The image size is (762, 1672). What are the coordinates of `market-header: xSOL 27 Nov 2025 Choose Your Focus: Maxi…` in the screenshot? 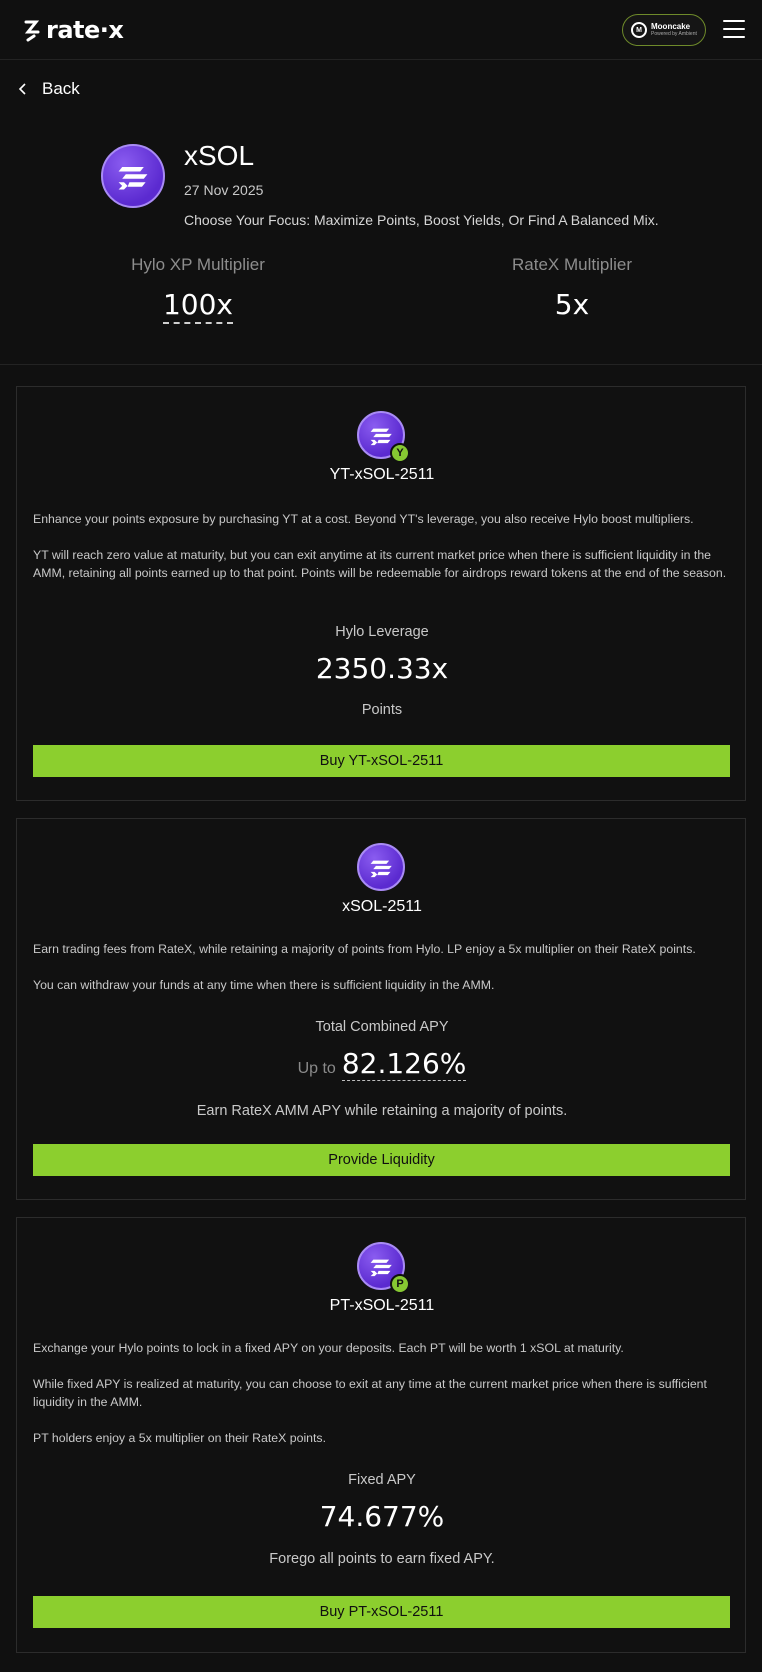 It's located at (381, 242).